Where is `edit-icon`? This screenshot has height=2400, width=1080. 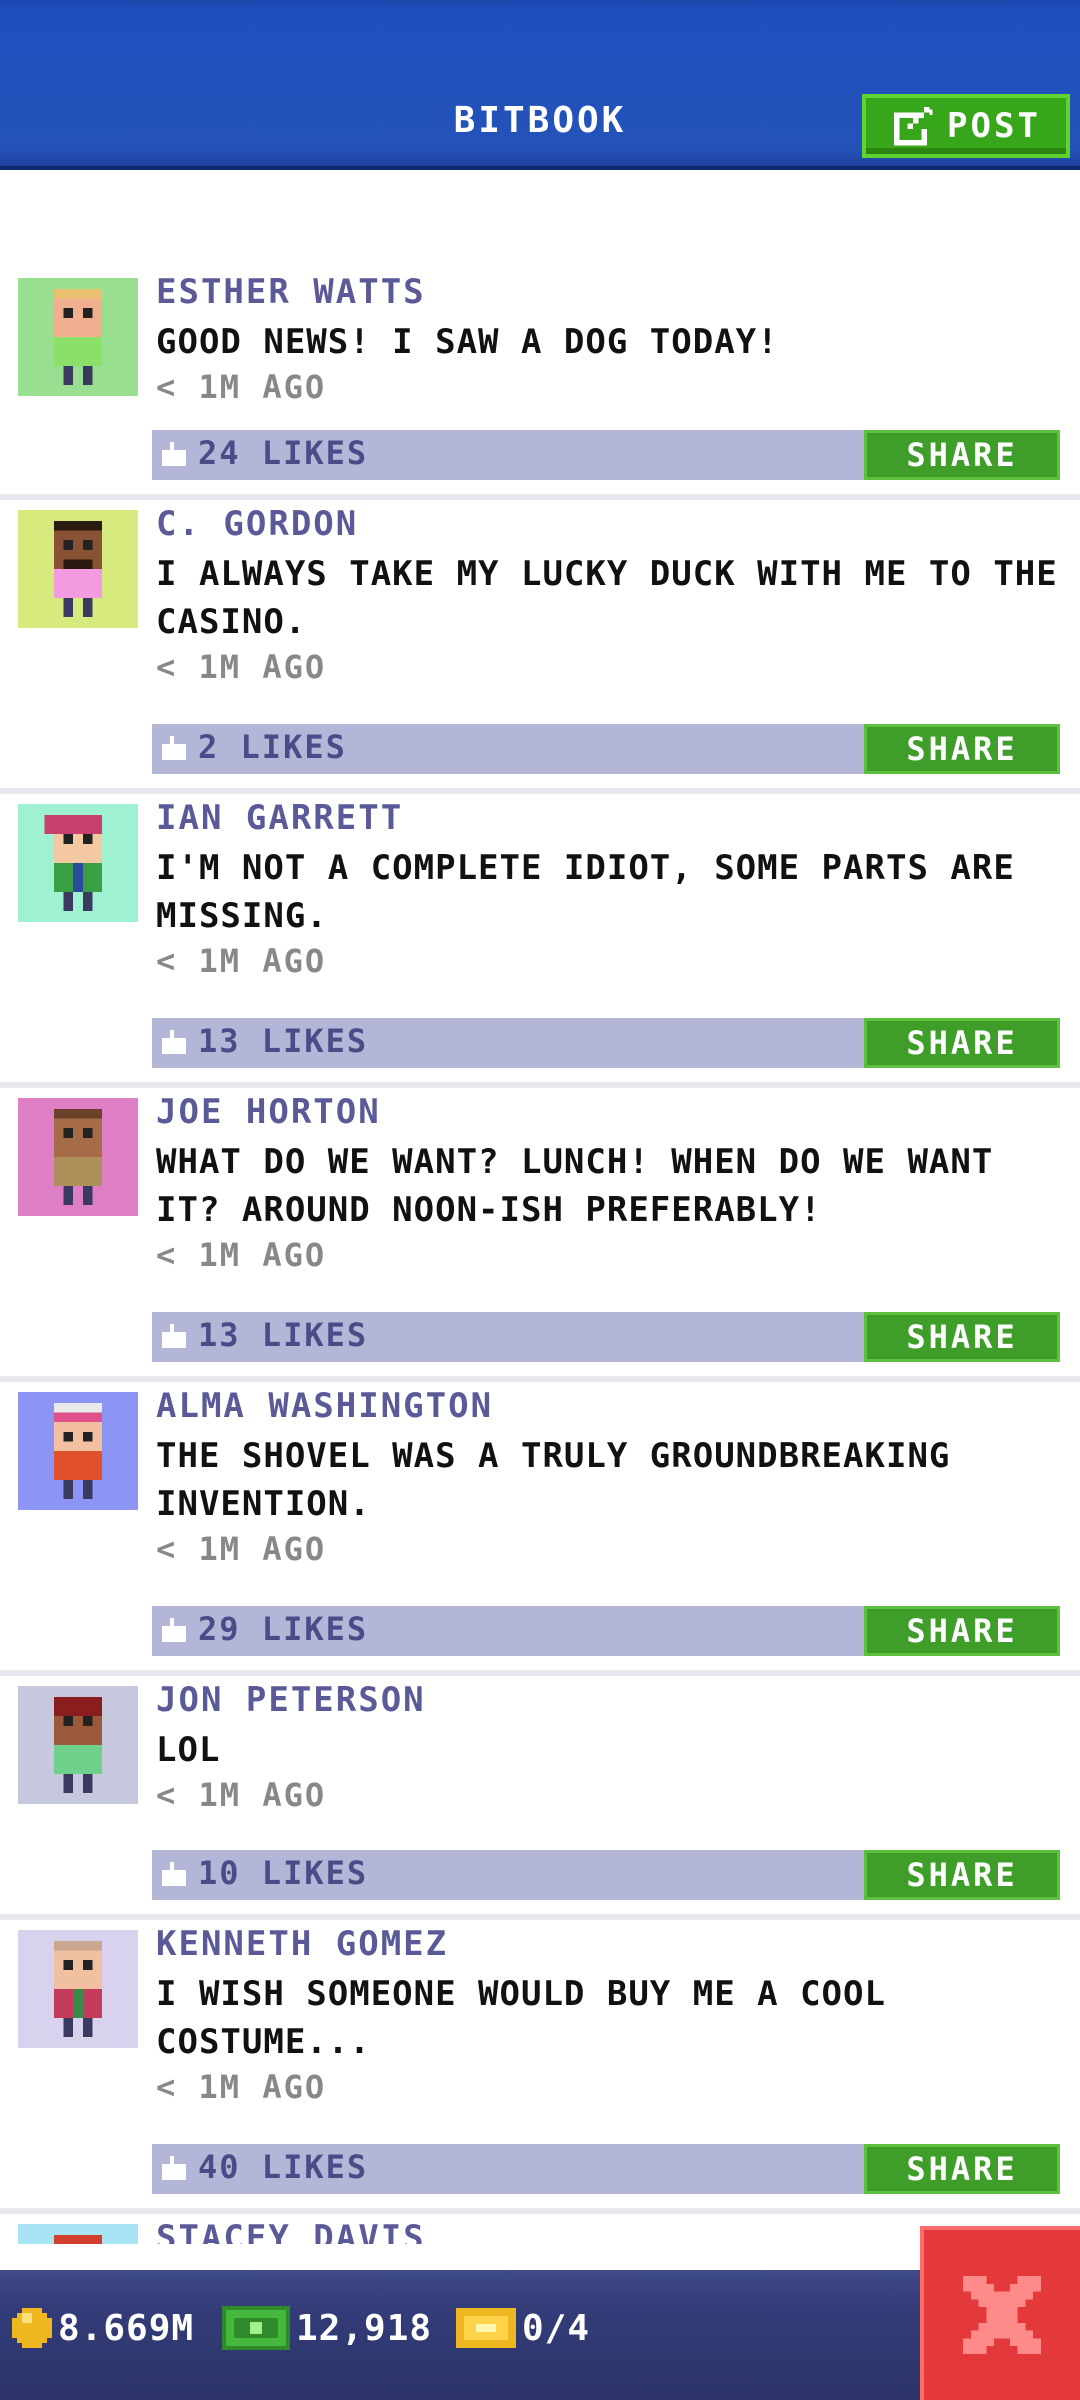 edit-icon is located at coordinates (913, 126).